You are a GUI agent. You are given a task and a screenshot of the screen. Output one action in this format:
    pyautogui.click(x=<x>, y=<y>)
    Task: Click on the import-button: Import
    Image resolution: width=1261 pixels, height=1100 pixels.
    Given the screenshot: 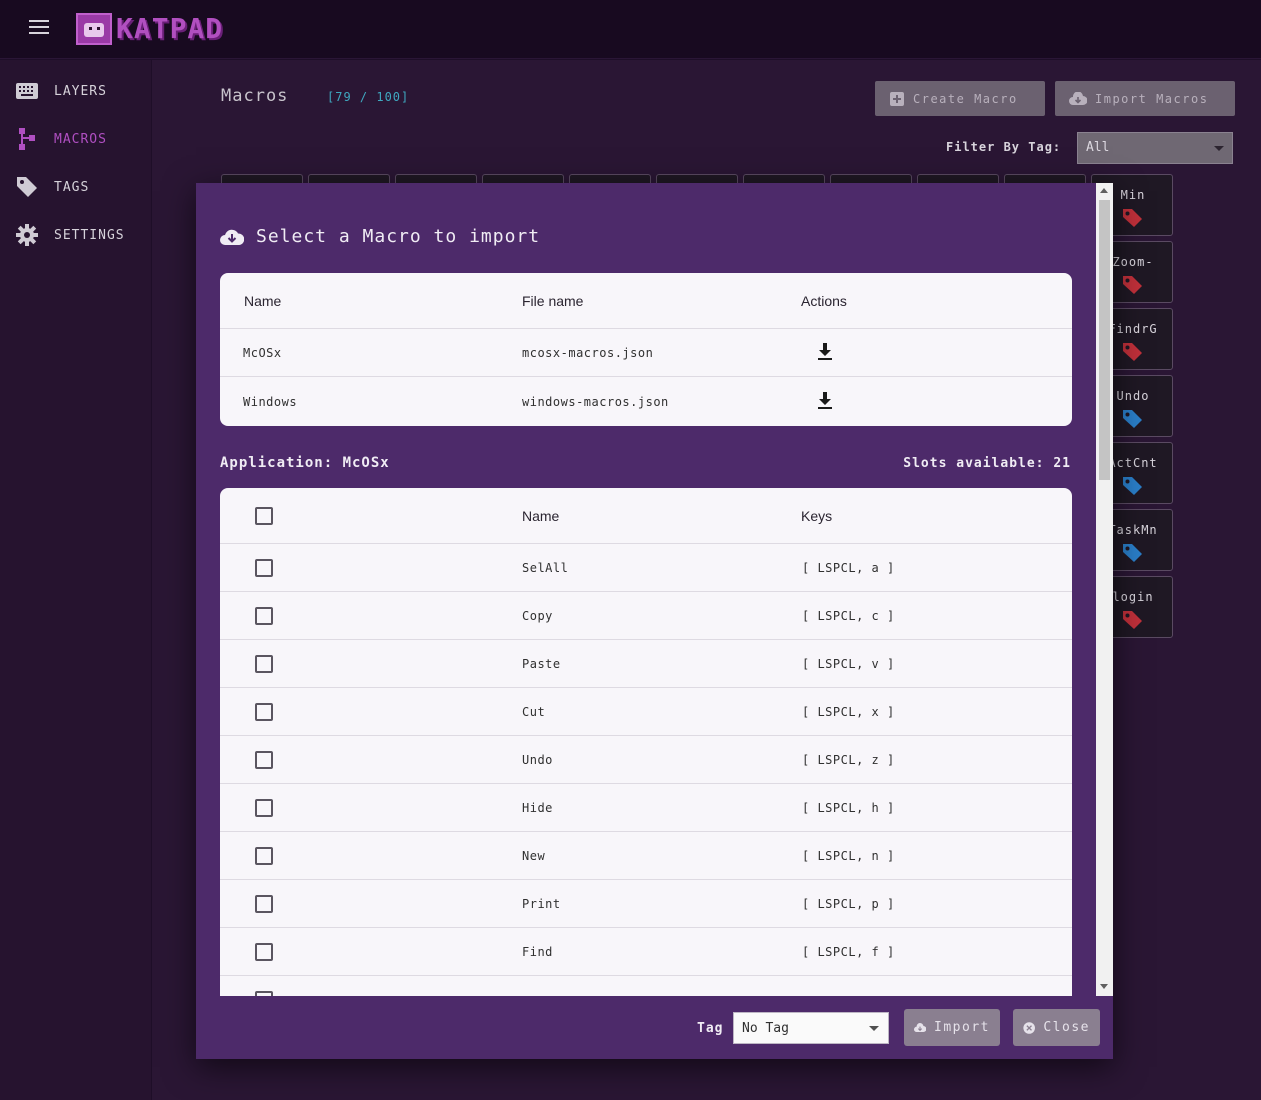 What is the action you would take?
    pyautogui.click(x=952, y=1027)
    